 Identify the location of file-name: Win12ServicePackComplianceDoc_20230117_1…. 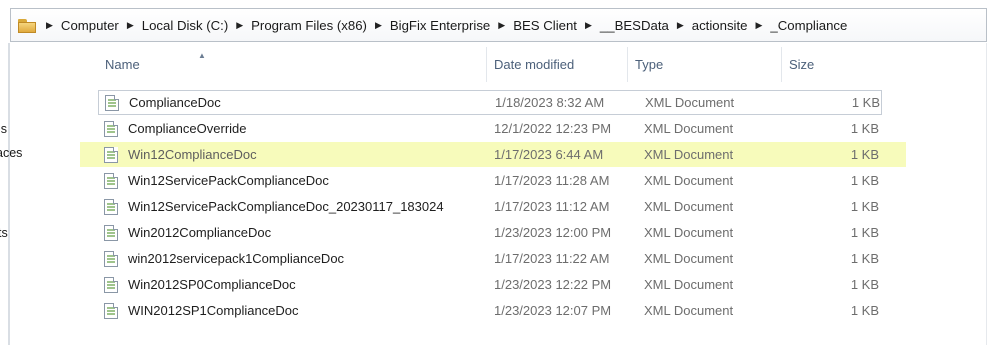
(286, 206).